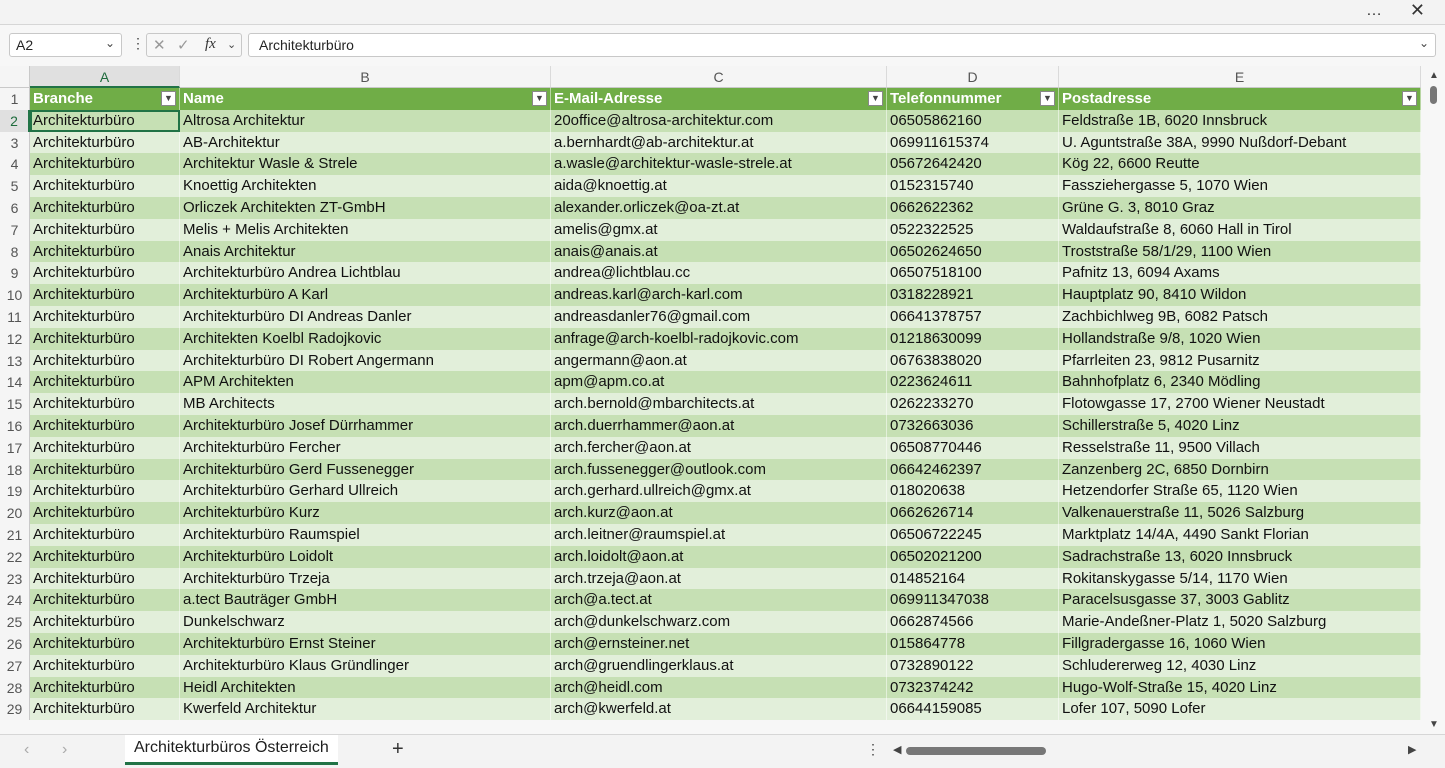 This screenshot has width=1445, height=768. I want to click on cell-postadresse: Paracelsusgasse 37, 3003 Gablitz, so click(1240, 600).